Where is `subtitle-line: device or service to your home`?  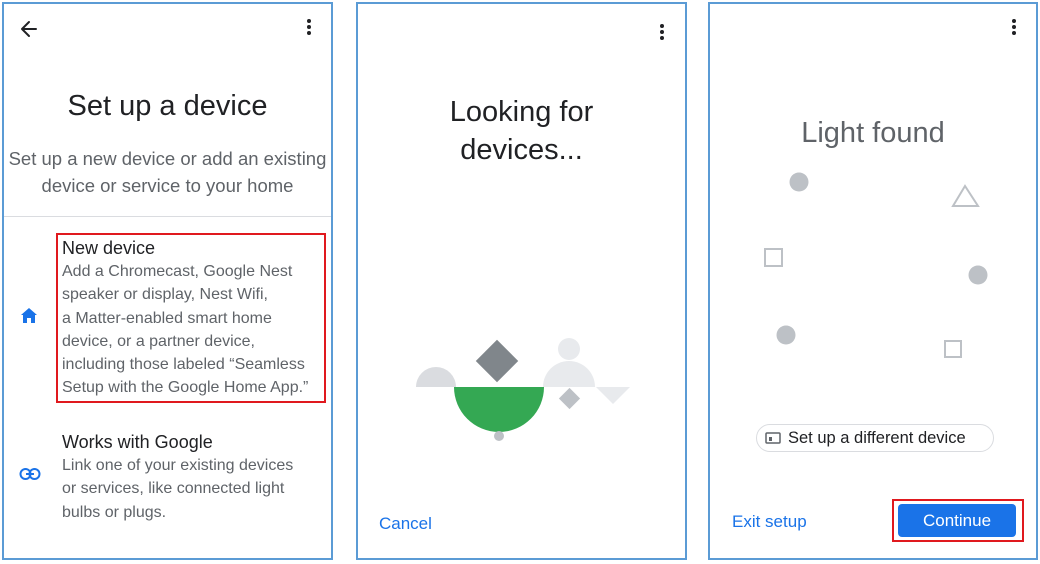 subtitle-line: device or service to your home is located at coordinates (167, 185).